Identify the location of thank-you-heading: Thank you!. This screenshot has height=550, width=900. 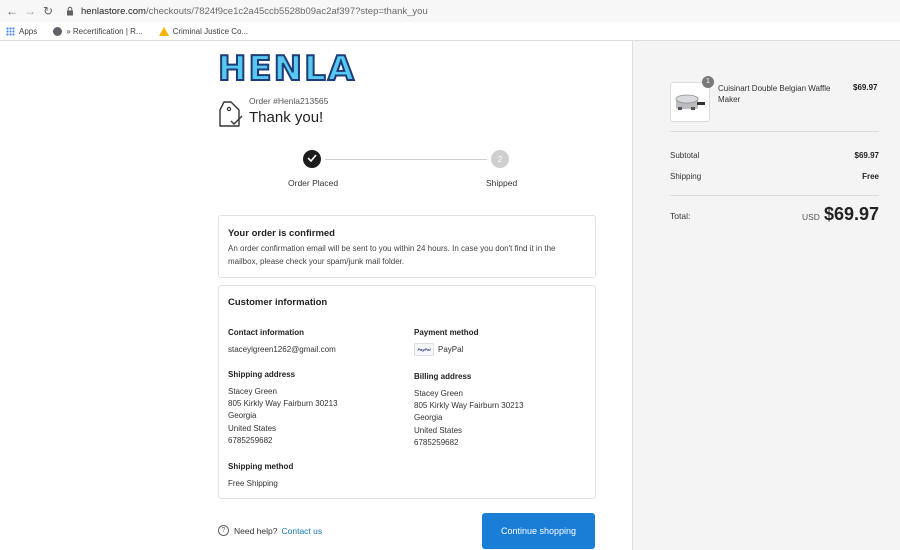
(286, 117).